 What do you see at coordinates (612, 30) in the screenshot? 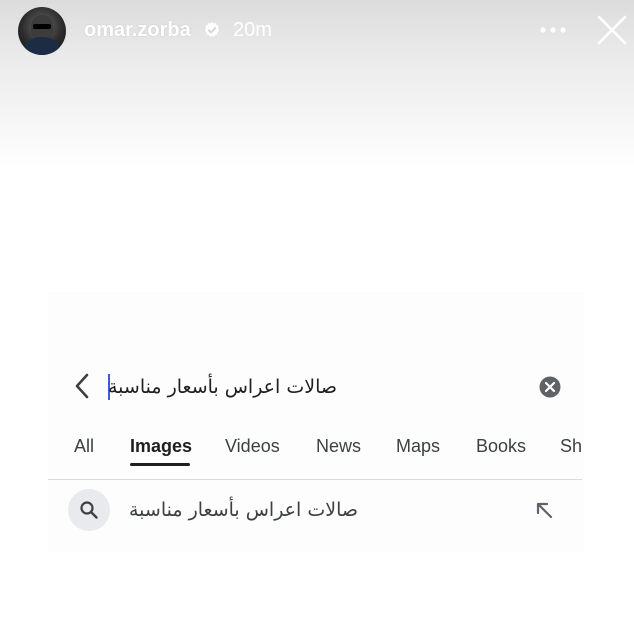
I see `close-icon` at bounding box center [612, 30].